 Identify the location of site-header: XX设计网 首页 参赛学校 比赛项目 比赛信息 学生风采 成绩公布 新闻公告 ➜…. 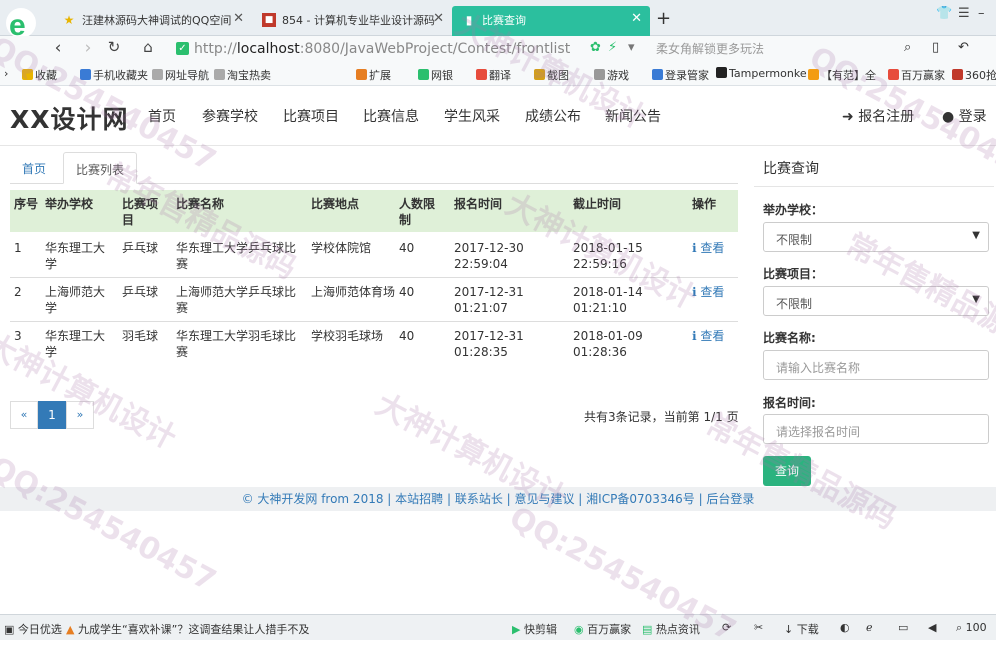
(498, 116).